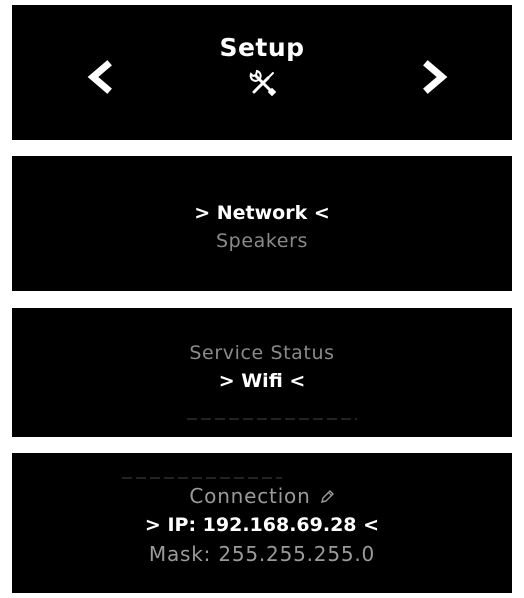 Image resolution: width=524 pixels, height=598 pixels. I want to click on chevron-left-icon, so click(100, 77).